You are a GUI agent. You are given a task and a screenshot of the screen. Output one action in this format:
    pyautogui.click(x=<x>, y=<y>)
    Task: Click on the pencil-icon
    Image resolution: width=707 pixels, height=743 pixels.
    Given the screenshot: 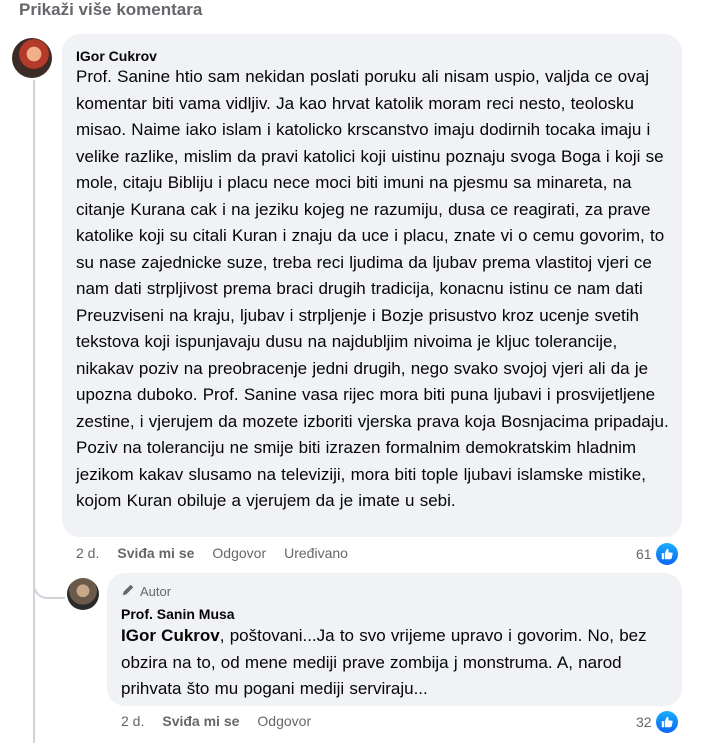 What is the action you would take?
    pyautogui.click(x=128, y=591)
    